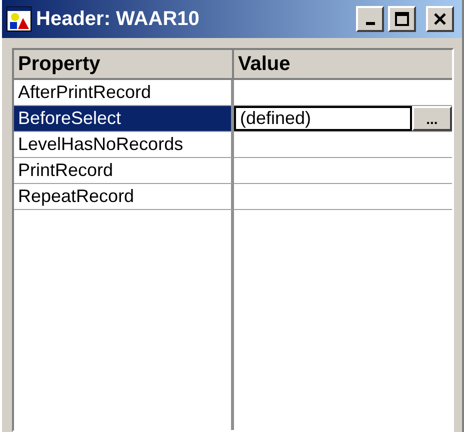 This screenshot has height=432, width=464. Describe the element at coordinates (323, 118) in the screenshot. I see `value-field: (defined)` at that location.